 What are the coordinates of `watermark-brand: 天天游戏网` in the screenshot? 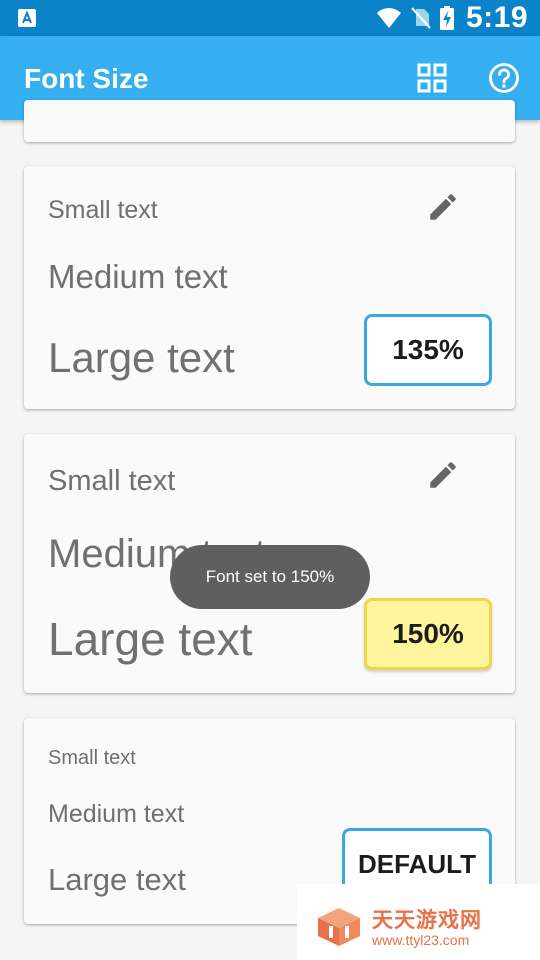 It's located at (427, 920).